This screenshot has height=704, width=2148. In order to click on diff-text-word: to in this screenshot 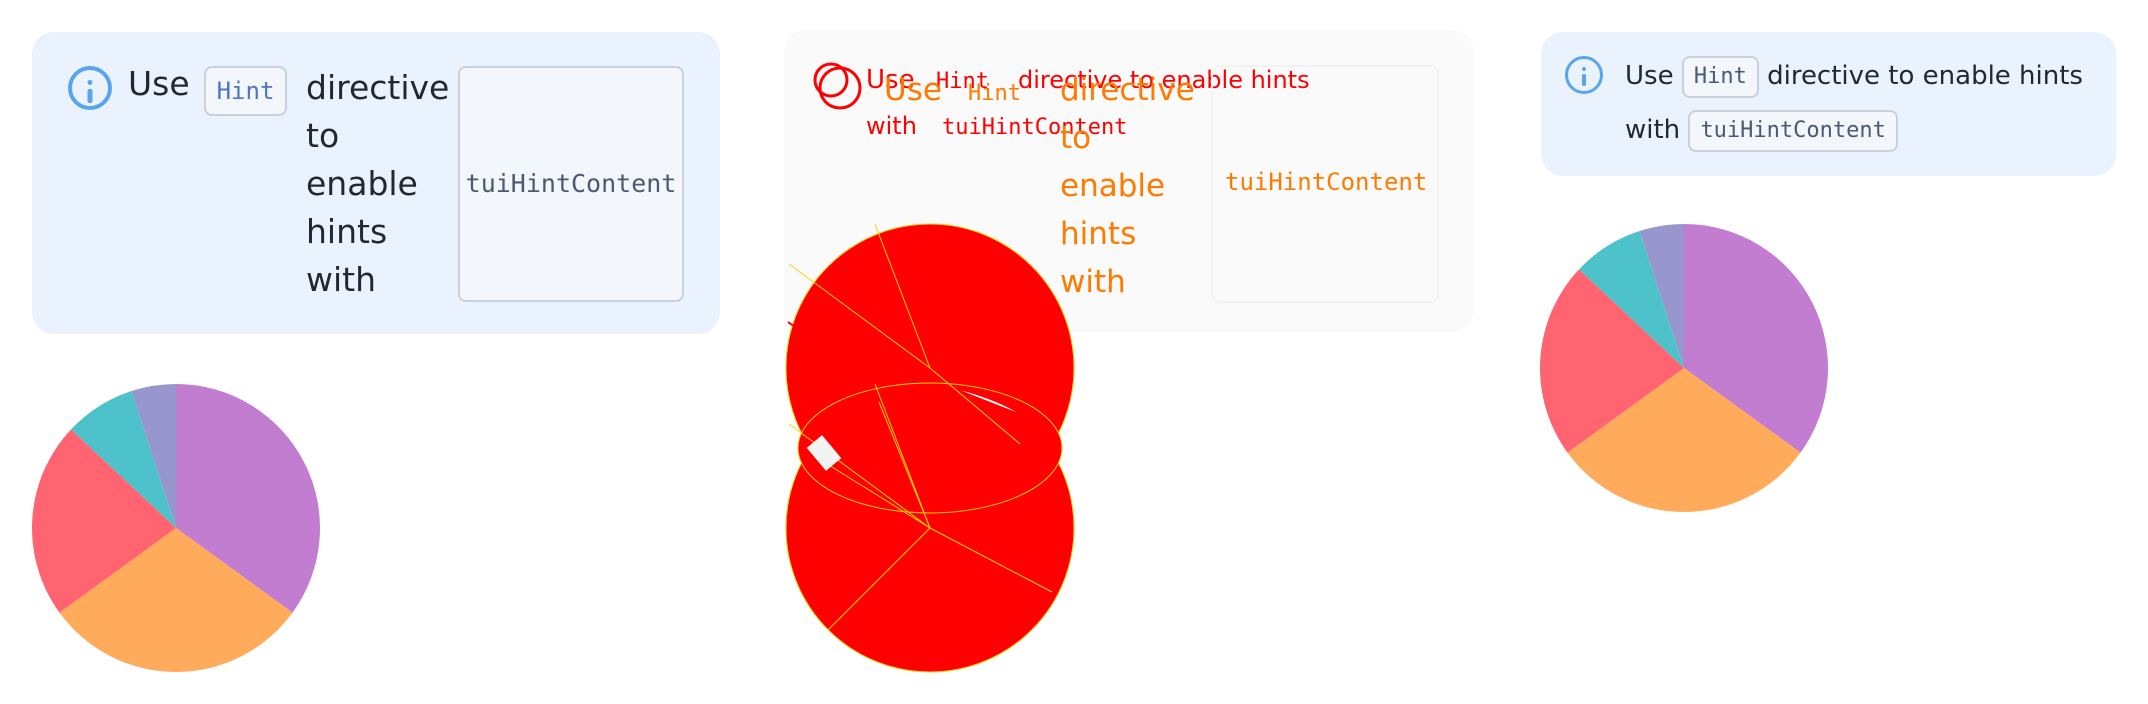, I will do `click(1075, 138)`.